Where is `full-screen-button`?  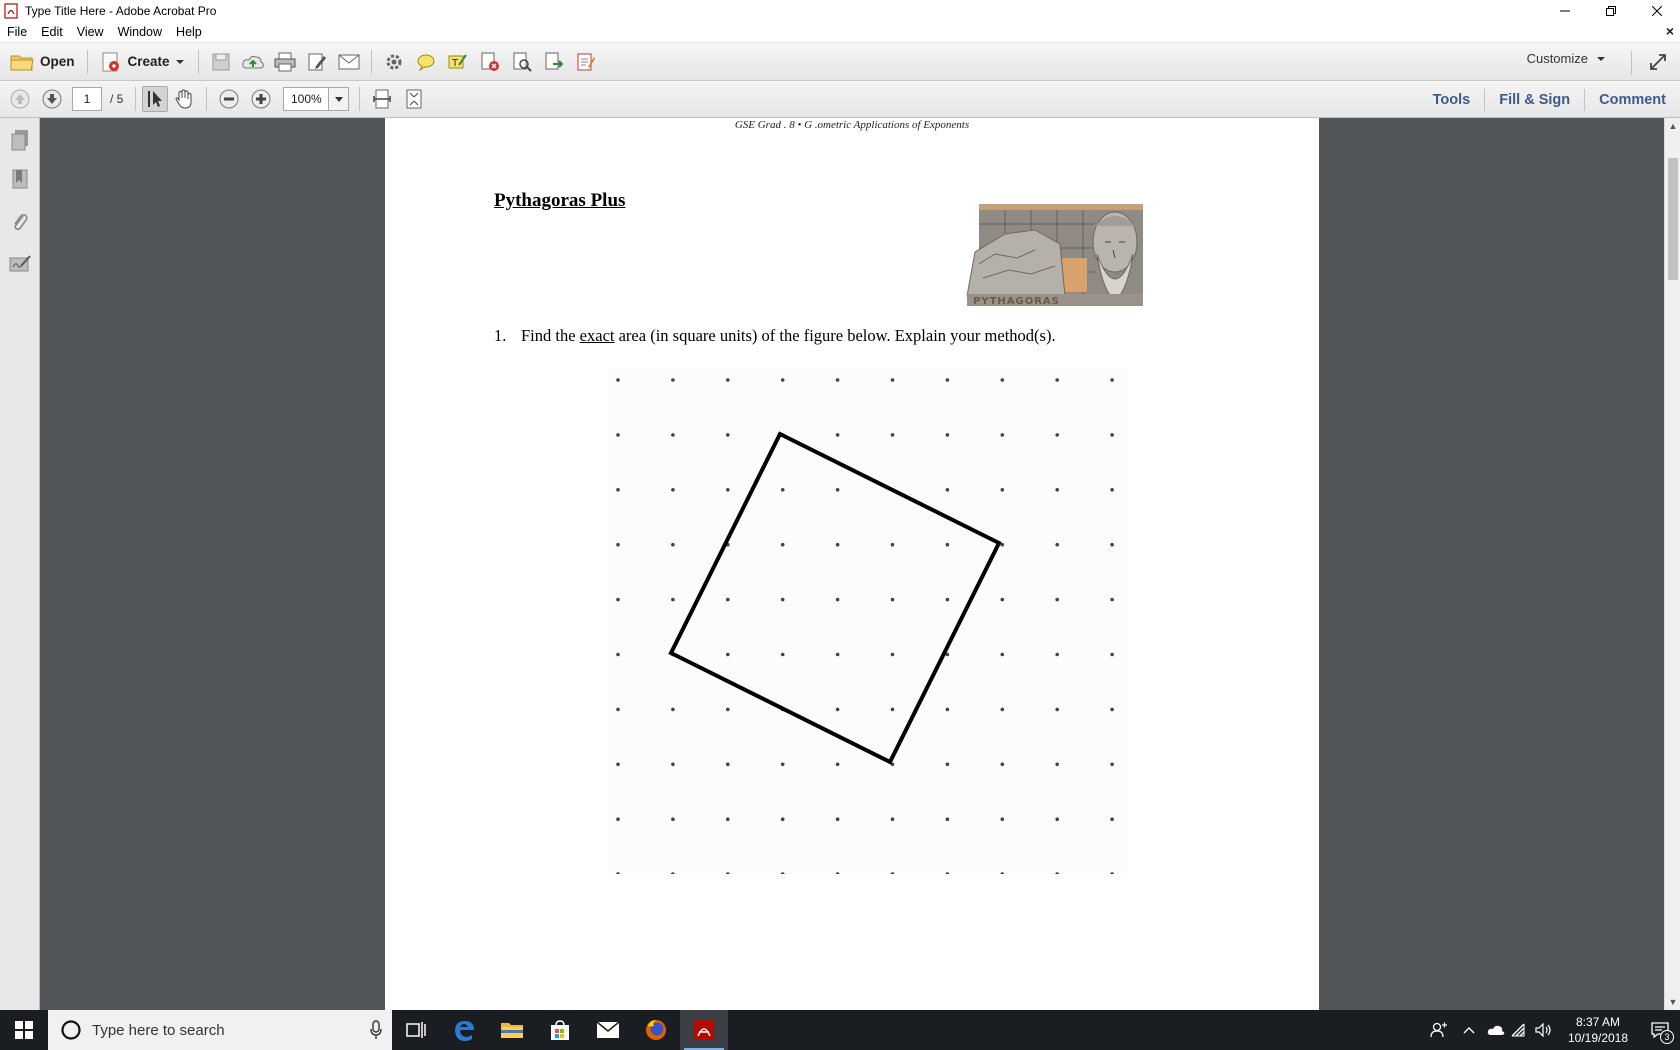 full-screen-button is located at coordinates (1658, 62).